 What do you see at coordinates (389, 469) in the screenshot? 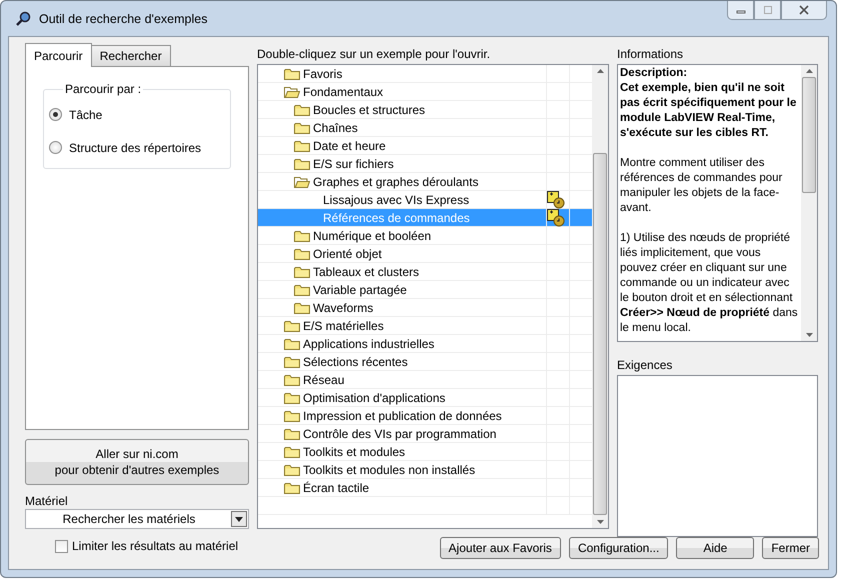
I see `tree-item-label: Toolkits et modules non installés` at bounding box center [389, 469].